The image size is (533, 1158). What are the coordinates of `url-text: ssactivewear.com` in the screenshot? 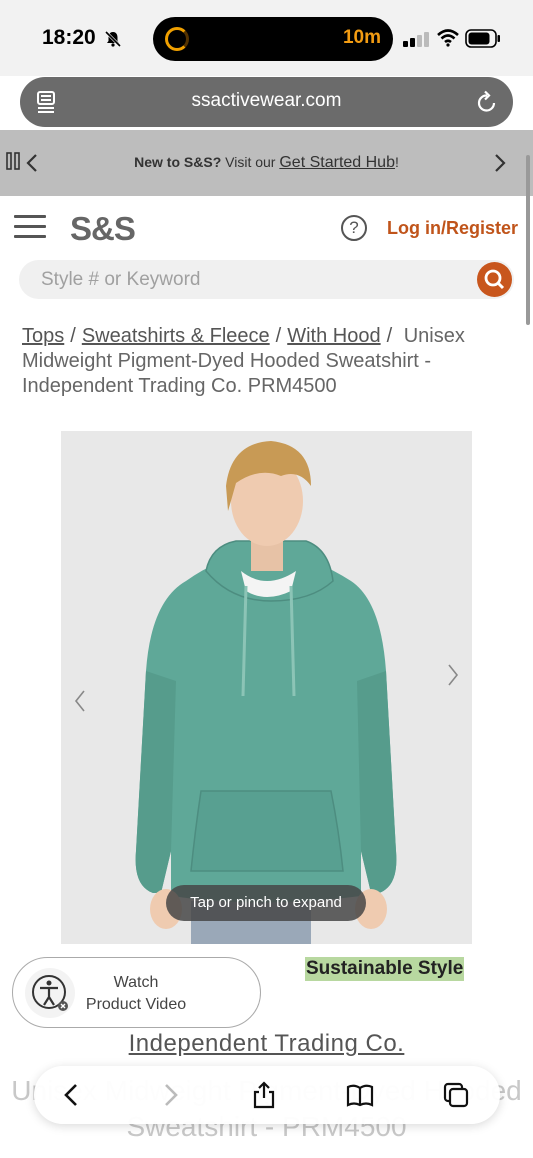 It's located at (266, 101).